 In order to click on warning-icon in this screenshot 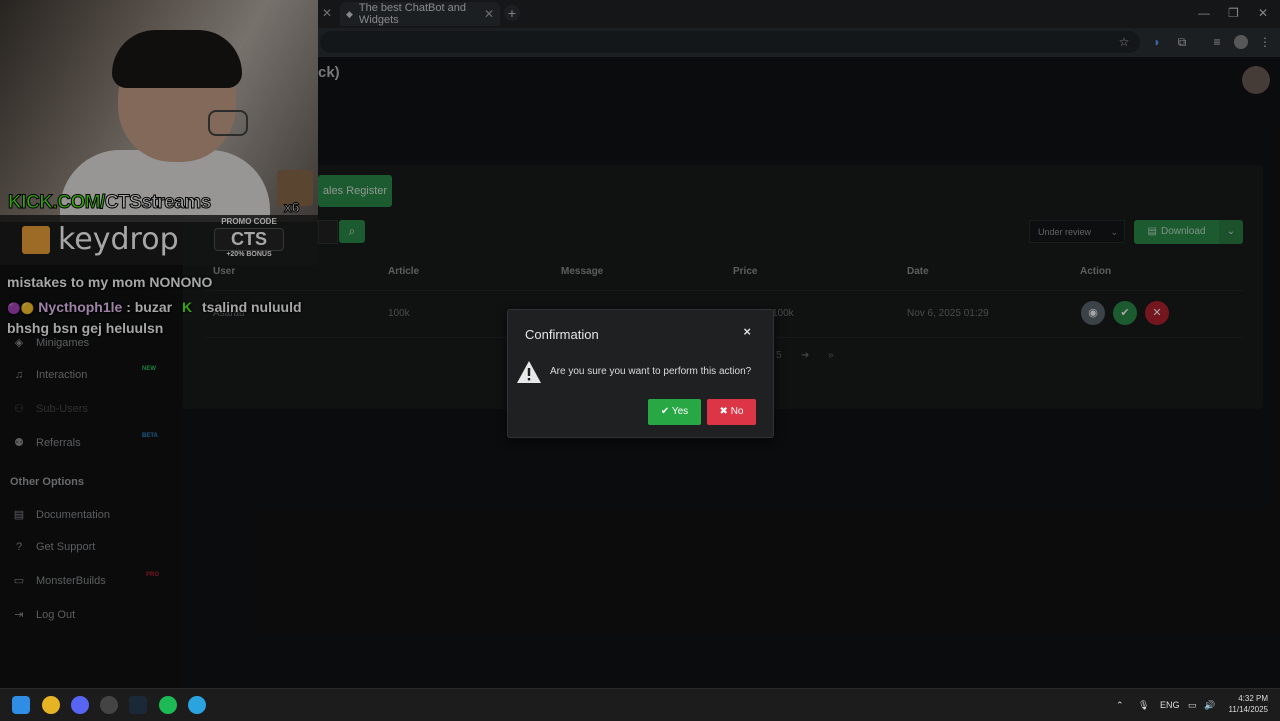, I will do `click(529, 372)`.